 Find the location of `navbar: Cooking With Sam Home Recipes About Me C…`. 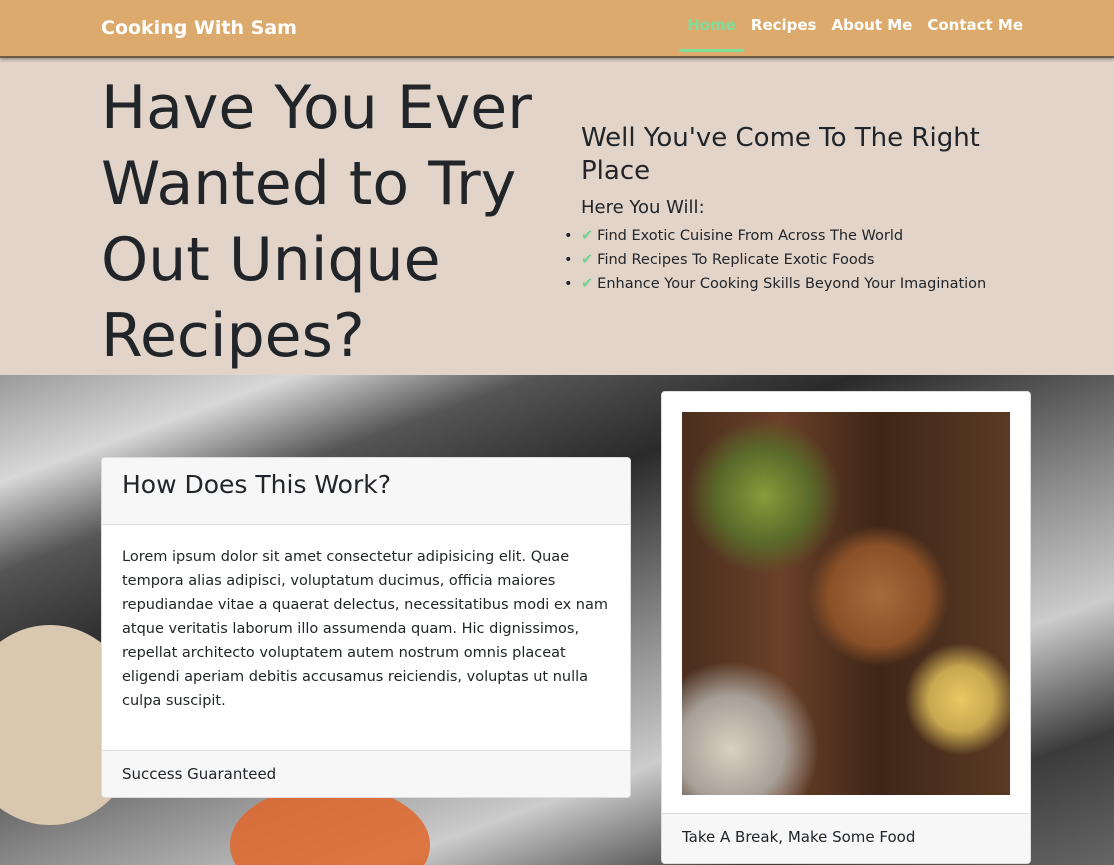

navbar: Cooking With Sam Home Recipes About Me C… is located at coordinates (557, 29).